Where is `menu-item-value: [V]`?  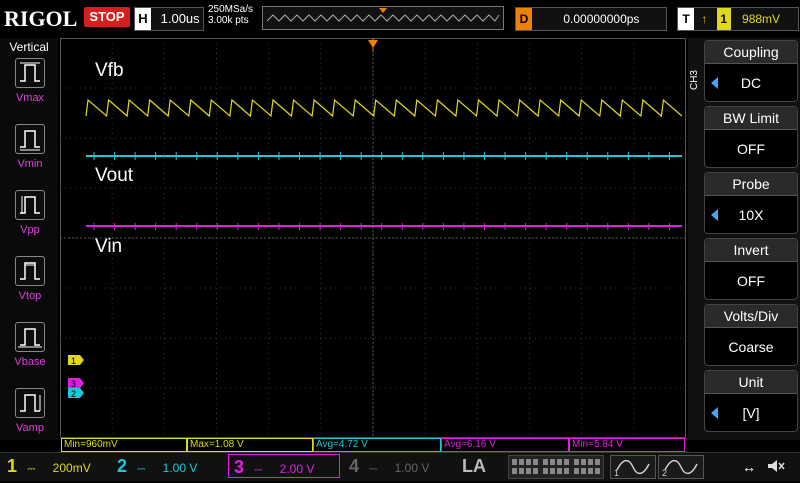 menu-item-value: [V] is located at coordinates (751, 413).